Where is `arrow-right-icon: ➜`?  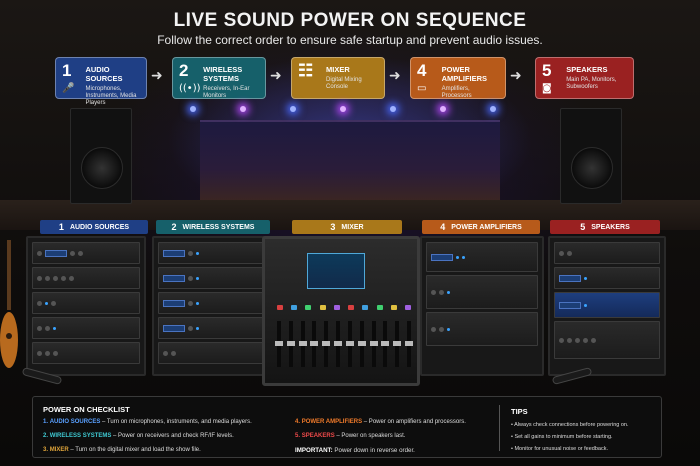 arrow-right-icon: ➜ is located at coordinates (157, 76).